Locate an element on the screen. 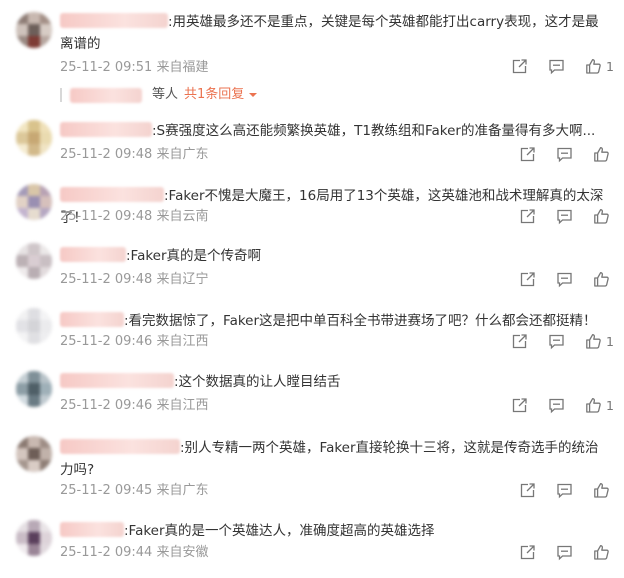  comment-meta: 25-11-2 09:51 来自福建 is located at coordinates (134, 68).